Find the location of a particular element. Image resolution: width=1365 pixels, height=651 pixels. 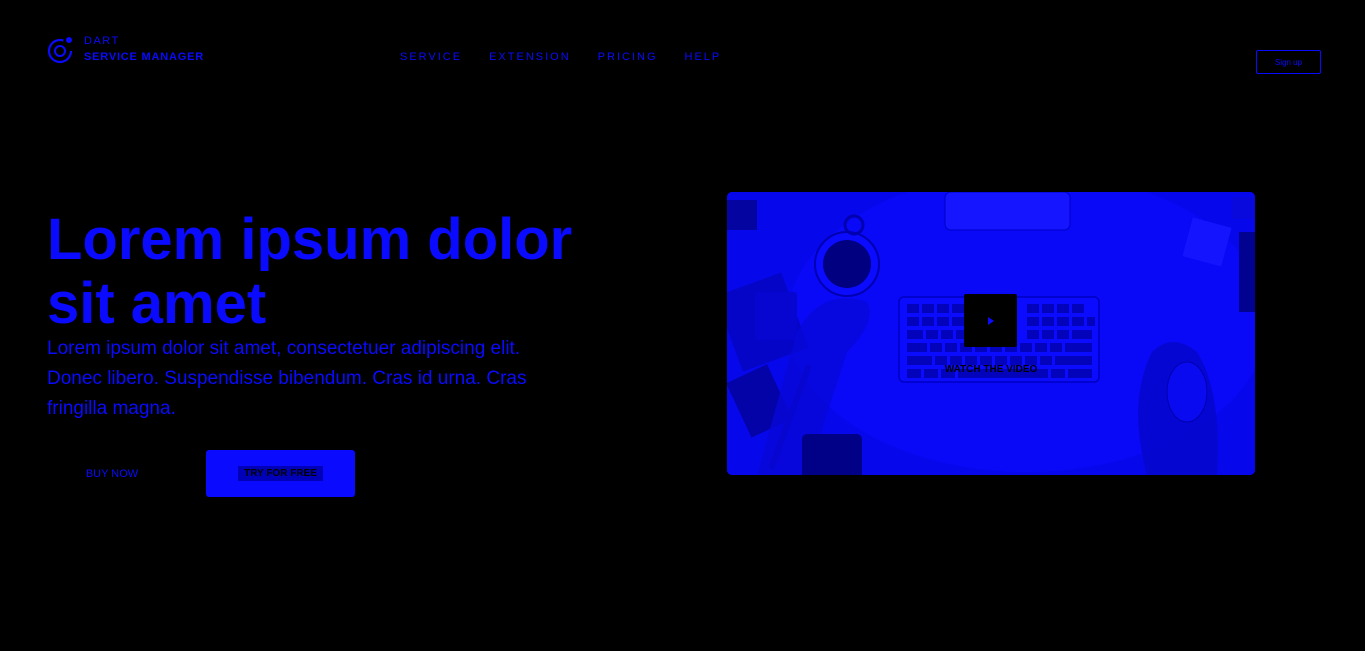

try-for-free-button: TRY FOR FREE is located at coordinates (280, 473).